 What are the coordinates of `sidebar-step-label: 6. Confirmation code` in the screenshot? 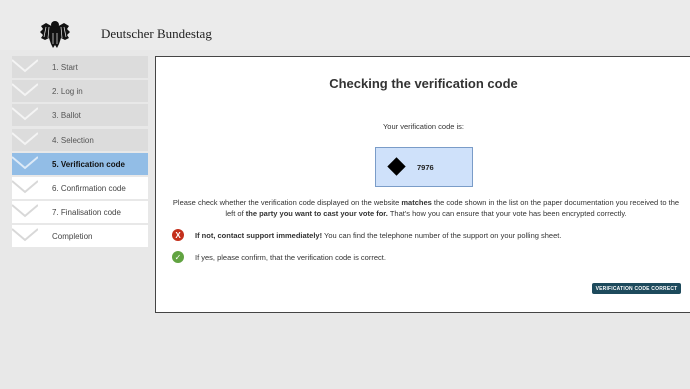 It's located at (89, 188).